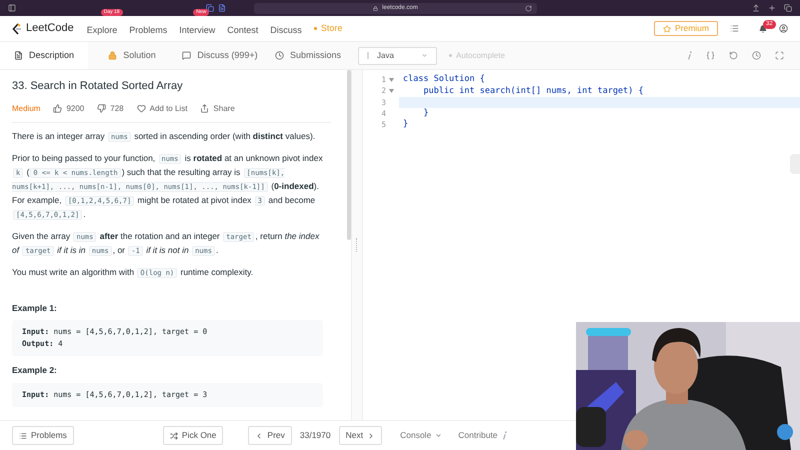  What do you see at coordinates (772, 8) in the screenshot?
I see `plus-icon` at bounding box center [772, 8].